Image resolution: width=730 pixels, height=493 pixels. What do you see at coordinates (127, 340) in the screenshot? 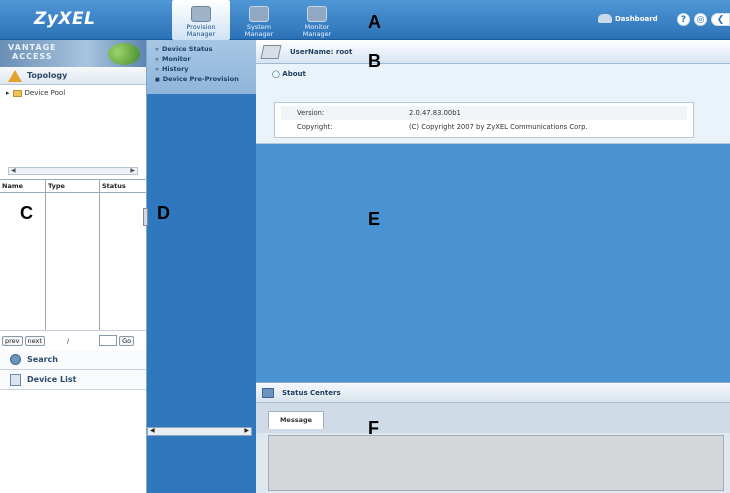
I see `go-button: Go` at bounding box center [127, 340].